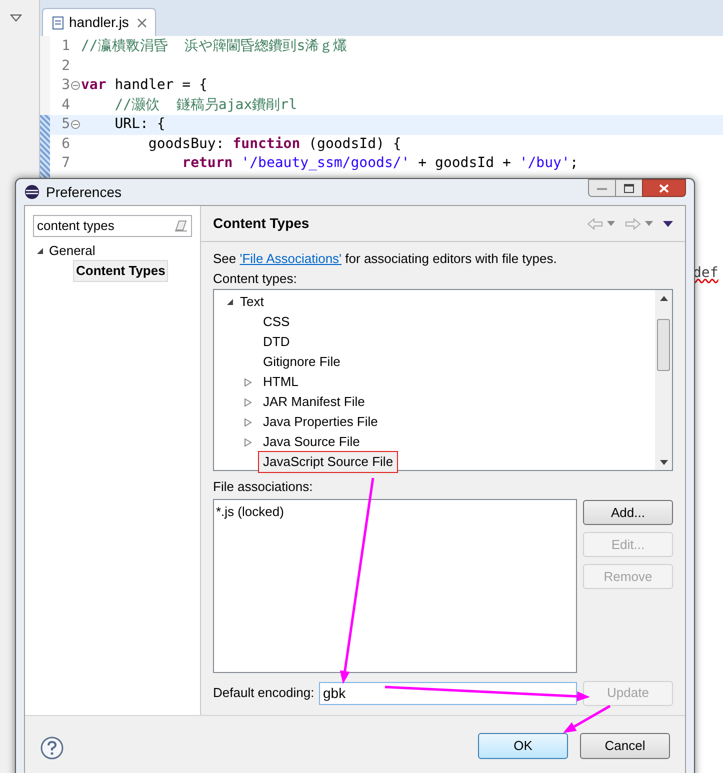  Describe the element at coordinates (65, 164) in the screenshot. I see `line-number: 7` at that location.